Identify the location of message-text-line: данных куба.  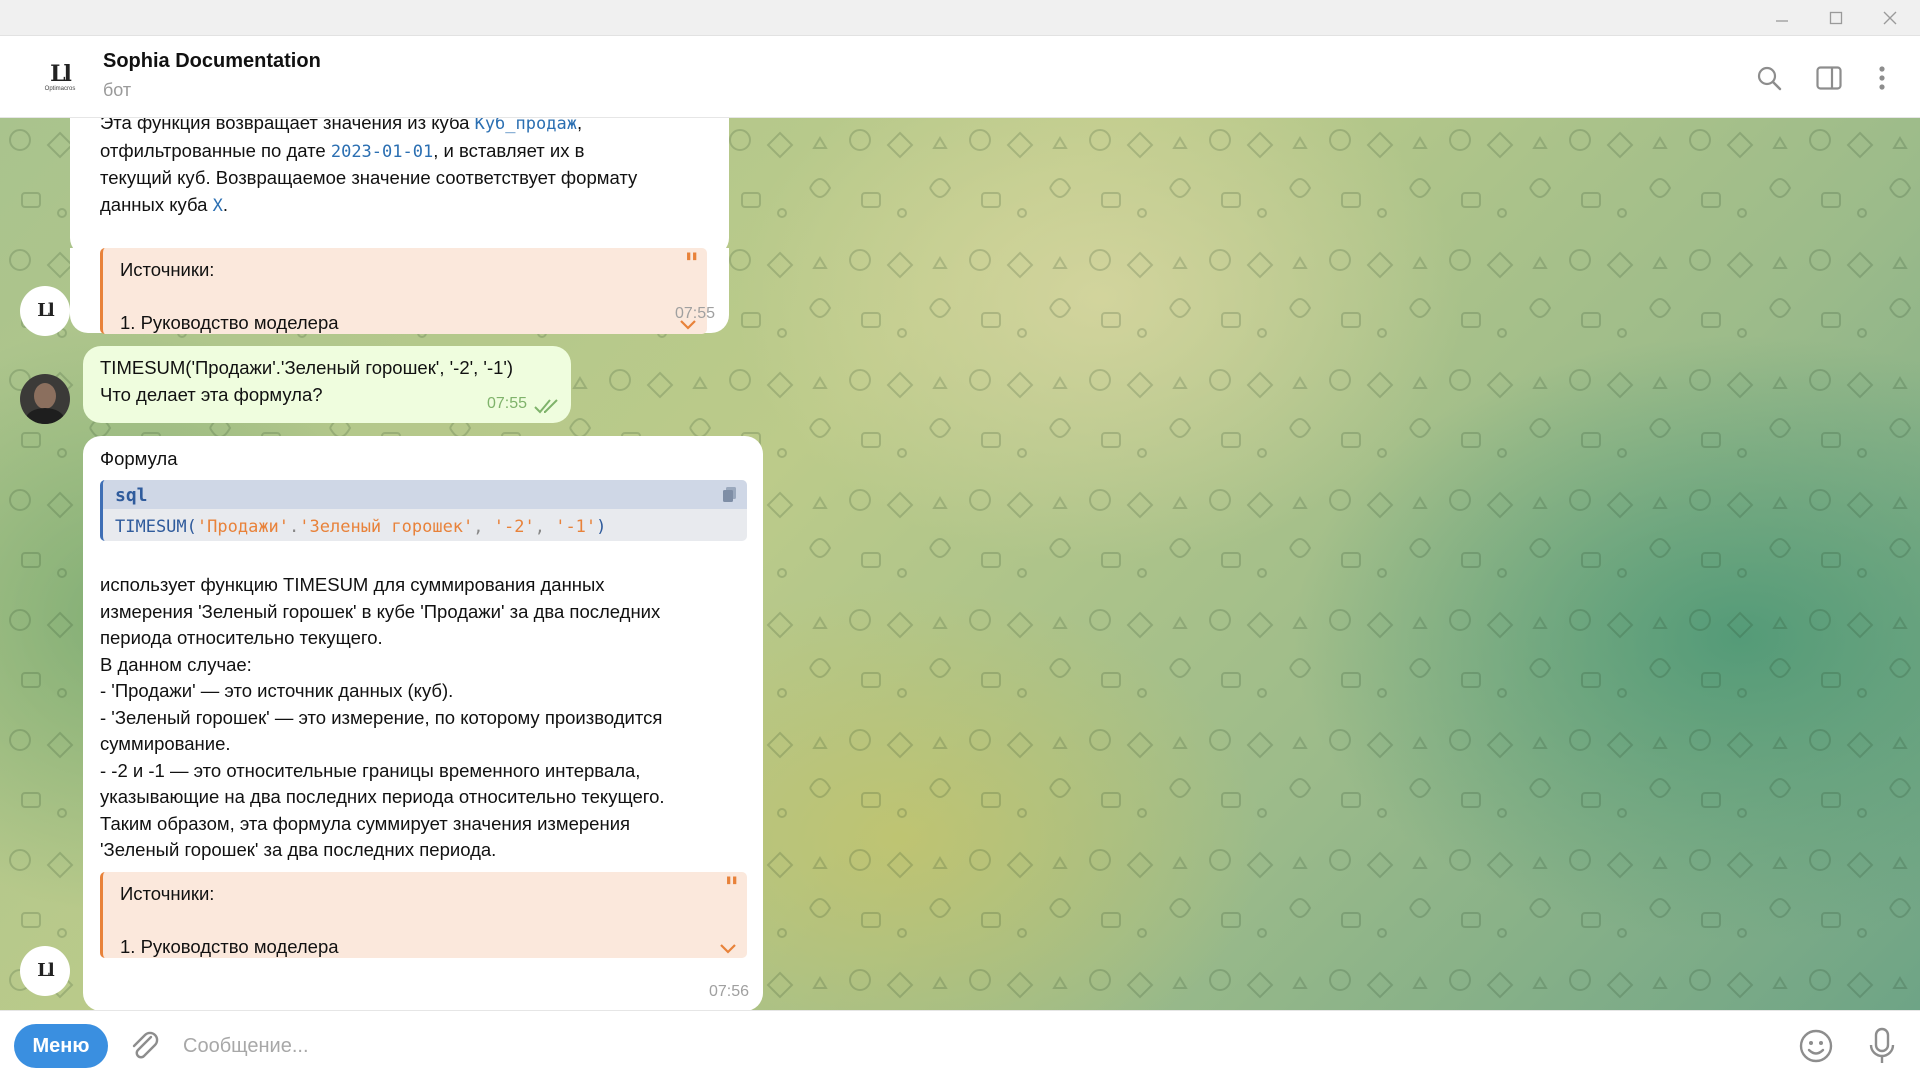
(156, 204).